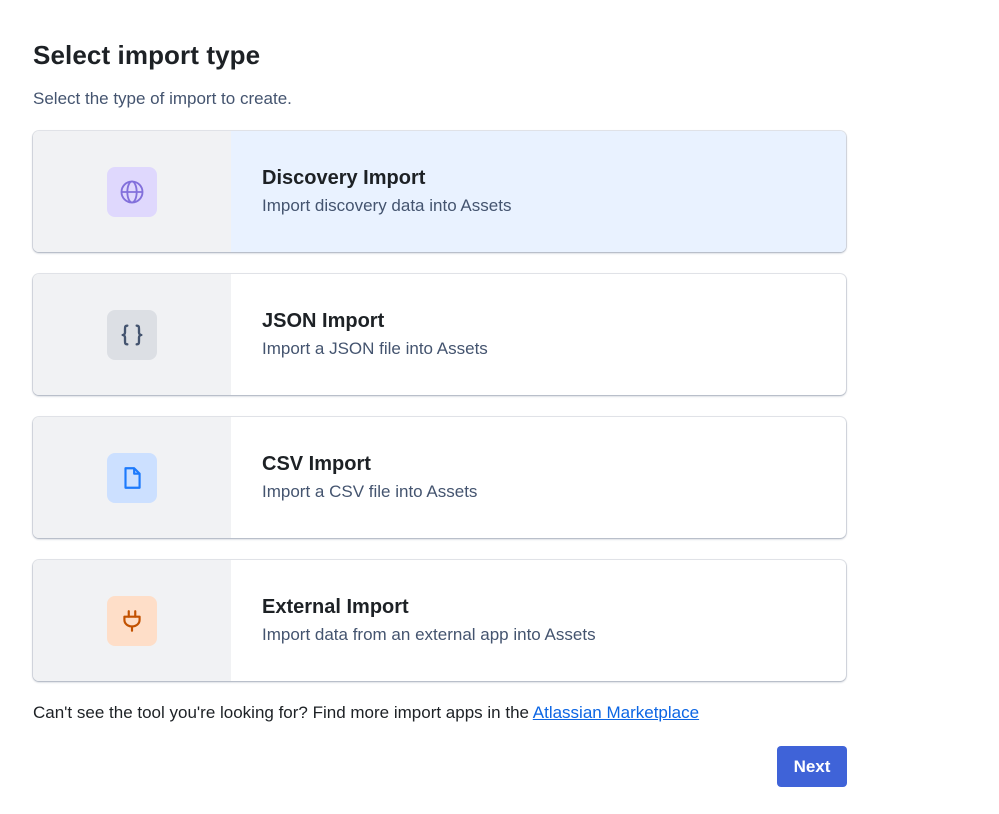 This screenshot has width=999, height=814. I want to click on plug-icon, so click(132, 620).